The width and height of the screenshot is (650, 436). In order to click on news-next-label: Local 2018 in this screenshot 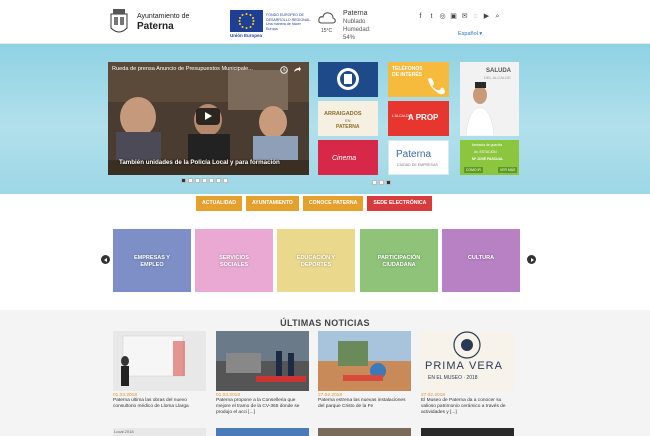, I will do `click(124, 431)`.